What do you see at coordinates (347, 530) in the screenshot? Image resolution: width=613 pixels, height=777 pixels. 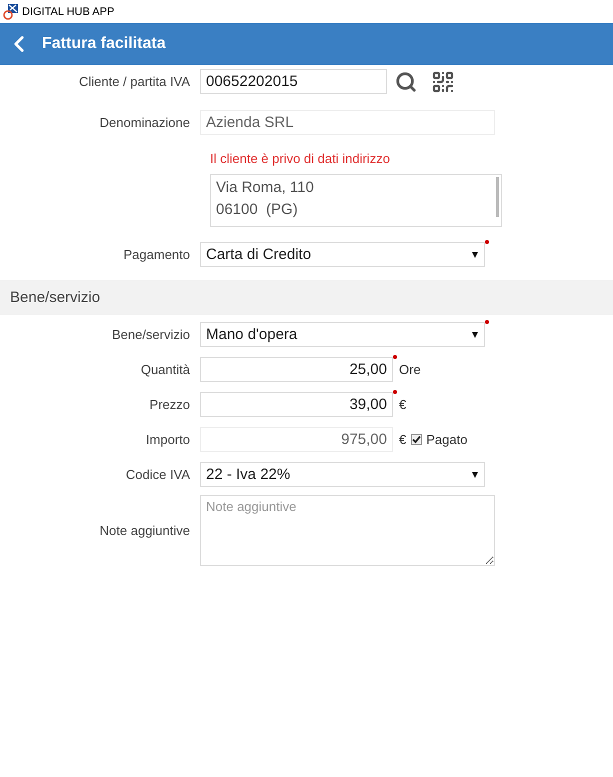 I see `notes-field: Note aggiuntive` at bounding box center [347, 530].